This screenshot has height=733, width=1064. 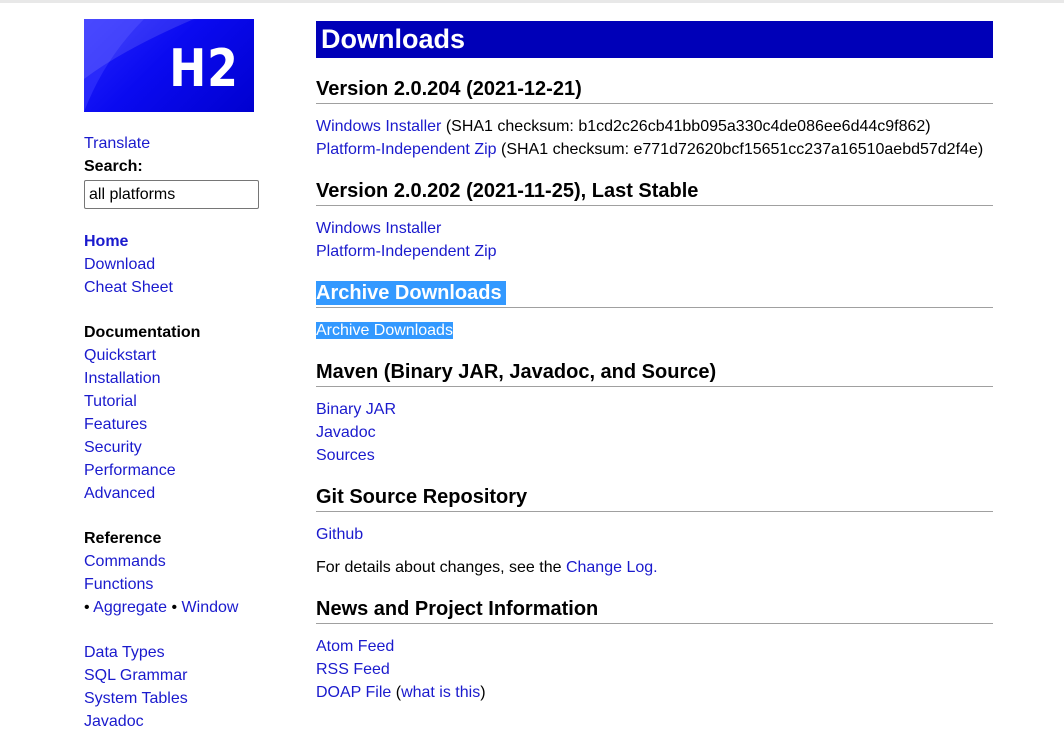 I want to click on rss-feed-link: RSS Feed, so click(x=654, y=669).